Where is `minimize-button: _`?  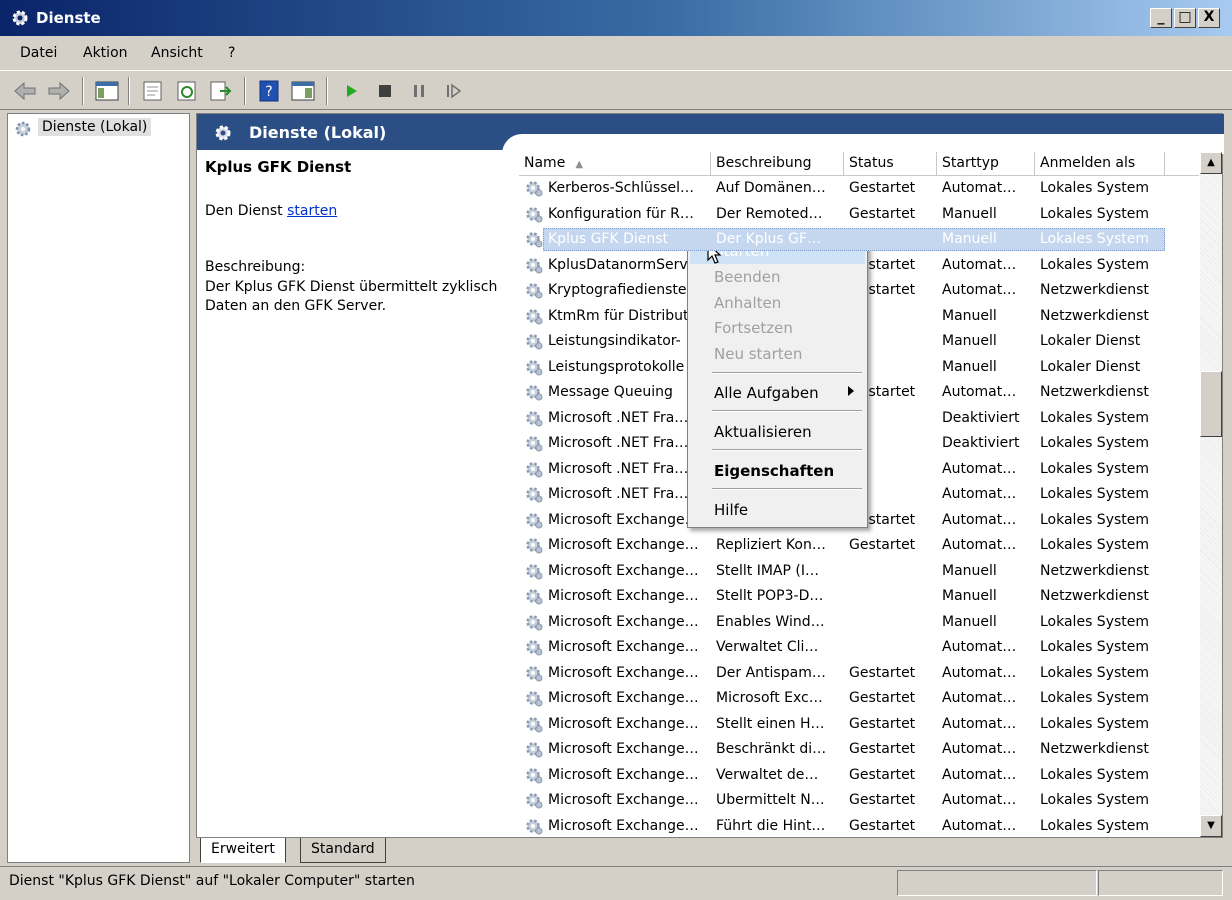
minimize-button: _ is located at coordinates (1161, 18).